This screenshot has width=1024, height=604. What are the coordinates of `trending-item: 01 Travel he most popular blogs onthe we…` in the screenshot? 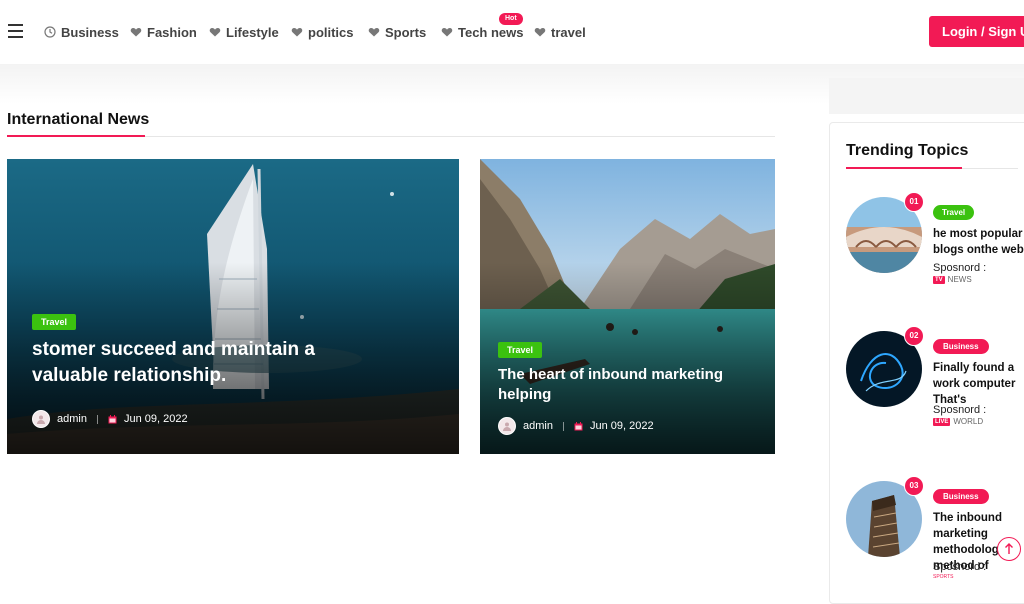 It's located at (935, 254).